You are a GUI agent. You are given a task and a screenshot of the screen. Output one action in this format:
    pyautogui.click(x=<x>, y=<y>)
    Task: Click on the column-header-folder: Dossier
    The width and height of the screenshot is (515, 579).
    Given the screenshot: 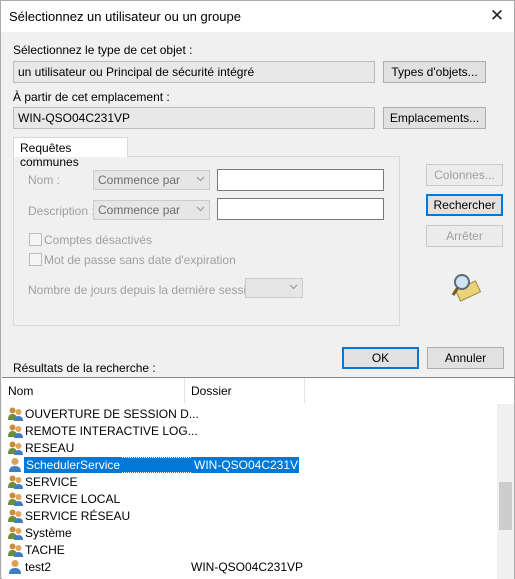 What is the action you would take?
    pyautogui.click(x=245, y=390)
    